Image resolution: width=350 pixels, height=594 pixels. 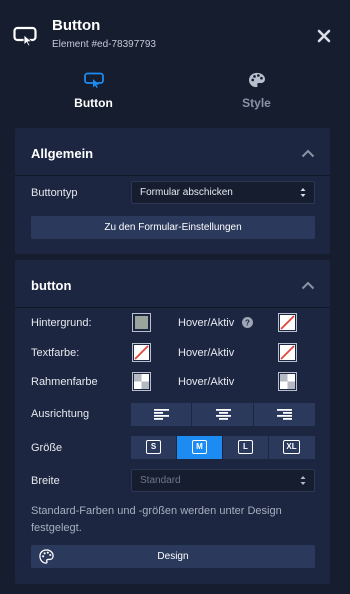 What do you see at coordinates (287, 381) in the screenshot?
I see `hover-rahmenfarbe-color-swatch` at bounding box center [287, 381].